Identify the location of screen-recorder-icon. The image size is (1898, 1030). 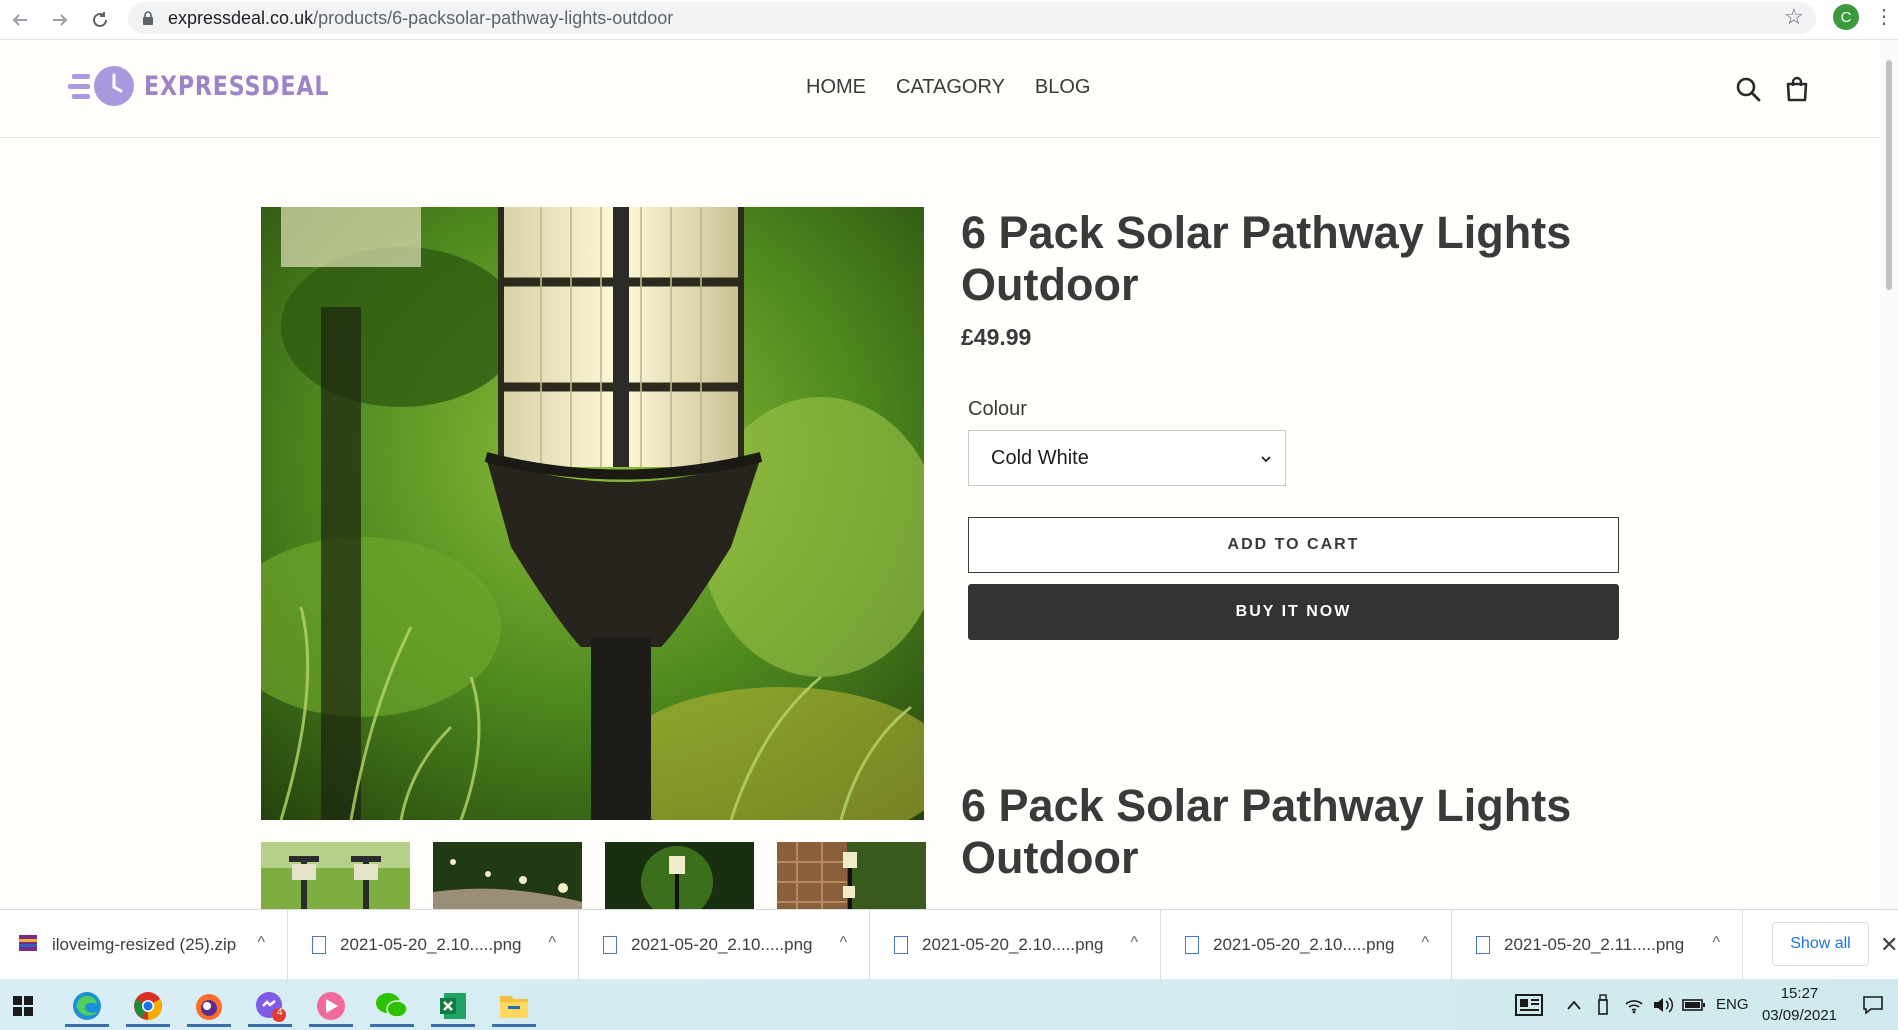
(331, 1006).